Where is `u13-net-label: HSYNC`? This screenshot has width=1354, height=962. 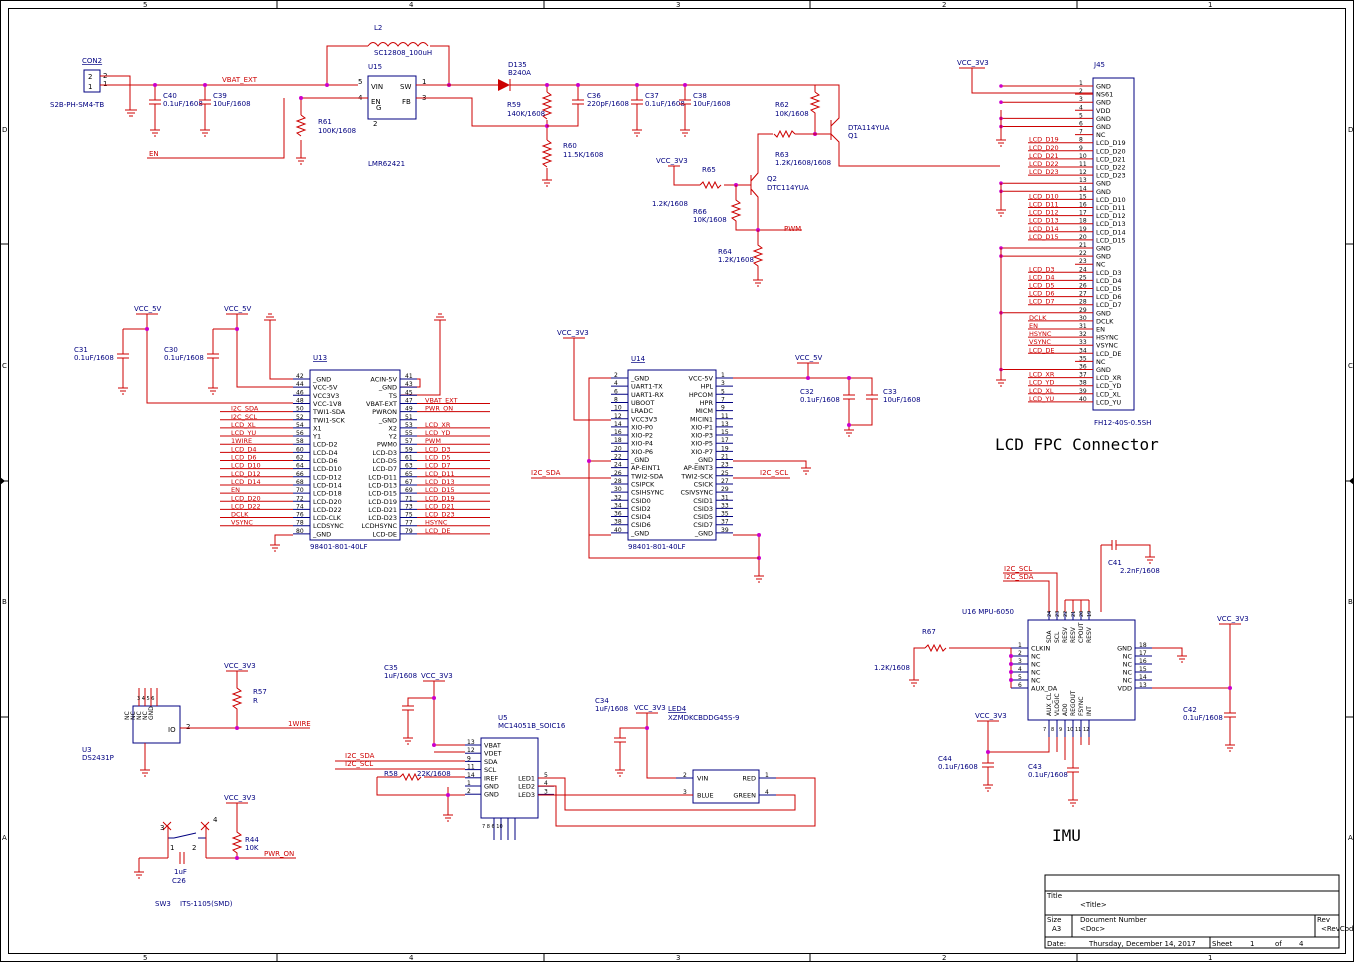
u13-net-label: HSYNC is located at coordinates (436, 523).